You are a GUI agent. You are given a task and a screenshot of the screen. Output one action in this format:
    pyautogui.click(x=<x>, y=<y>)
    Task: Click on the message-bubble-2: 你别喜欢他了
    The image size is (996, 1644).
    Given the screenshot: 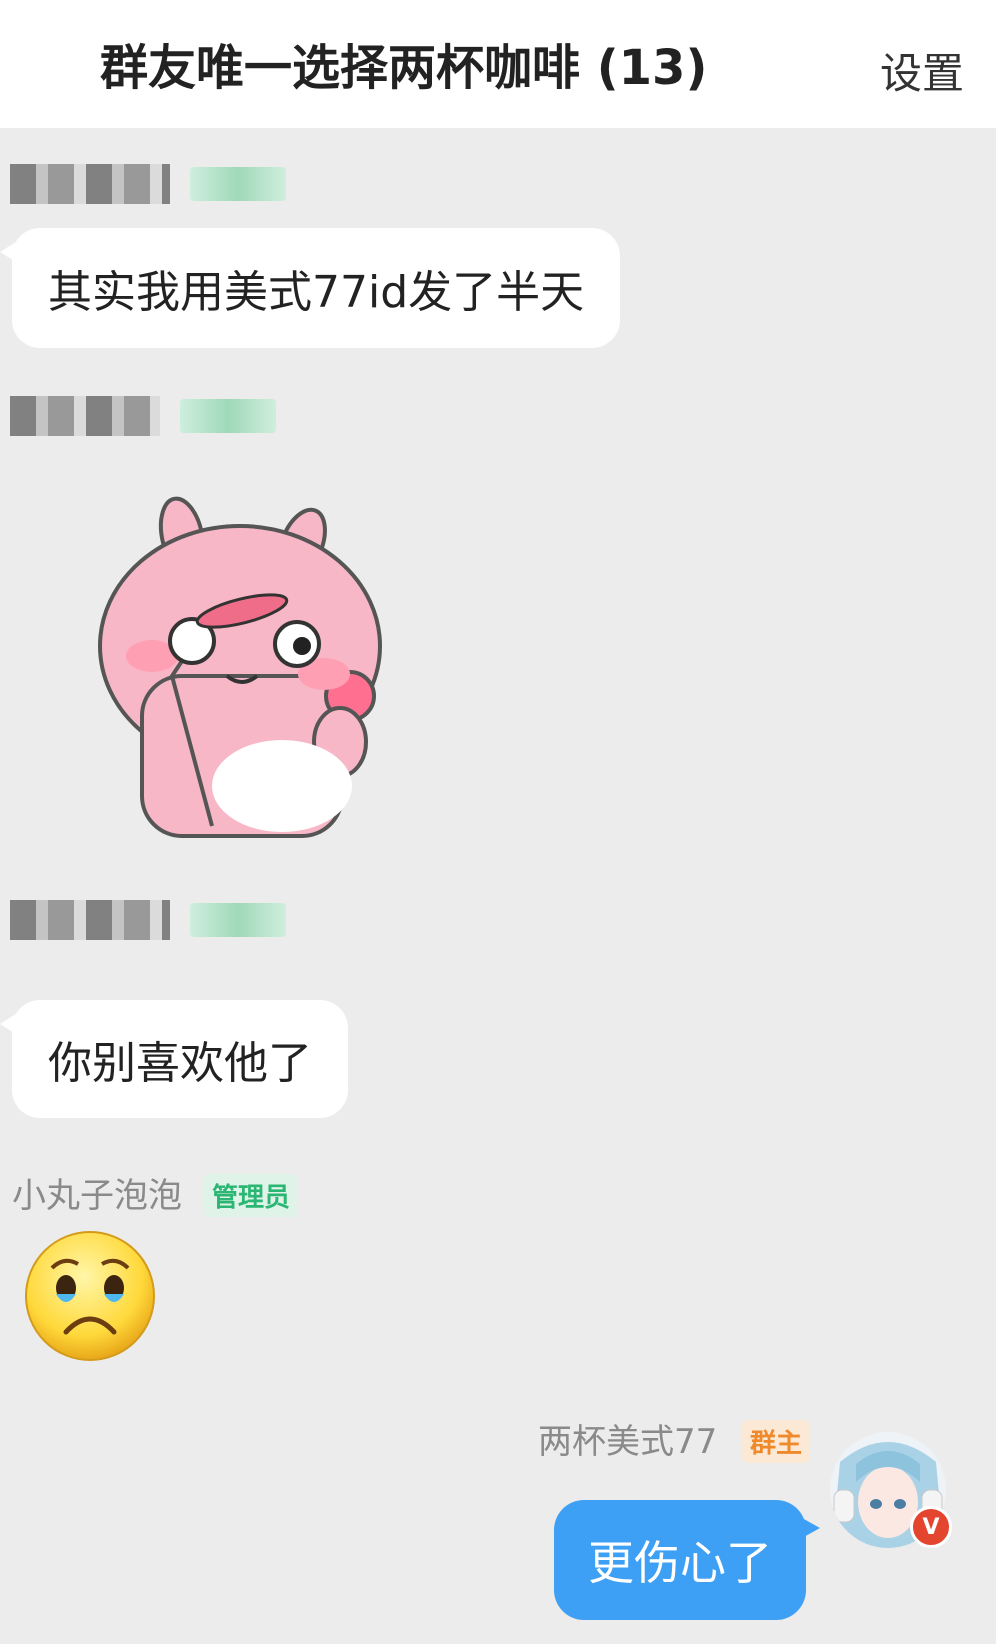 What is the action you would take?
    pyautogui.click(x=174, y=1059)
    